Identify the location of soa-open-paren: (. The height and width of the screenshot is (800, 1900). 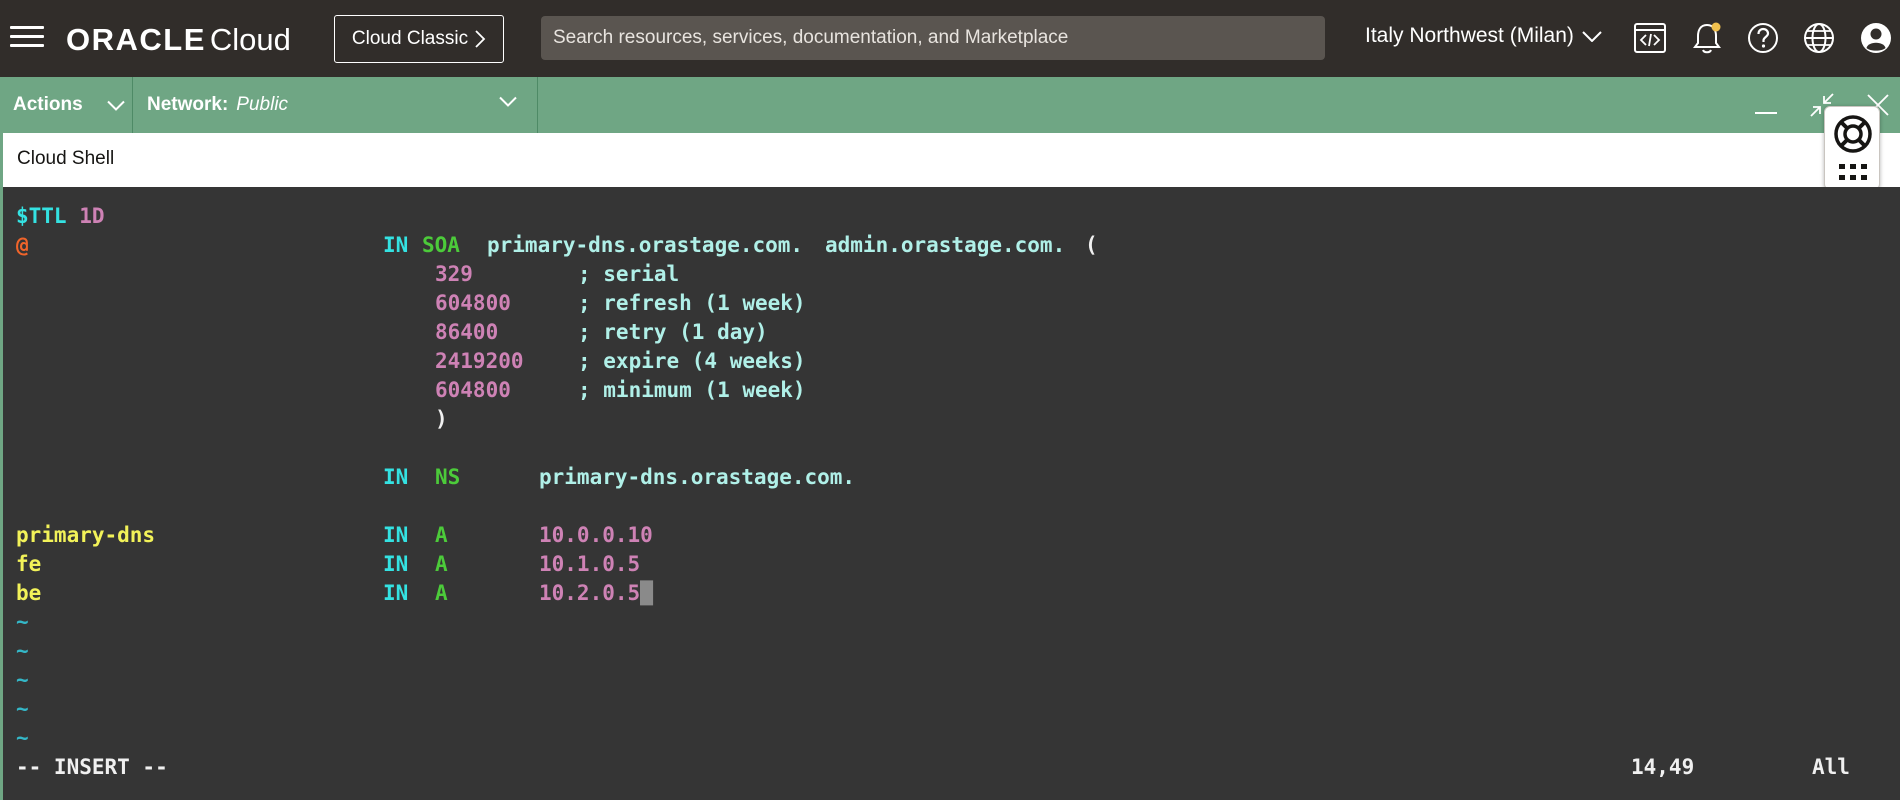
(1091, 245).